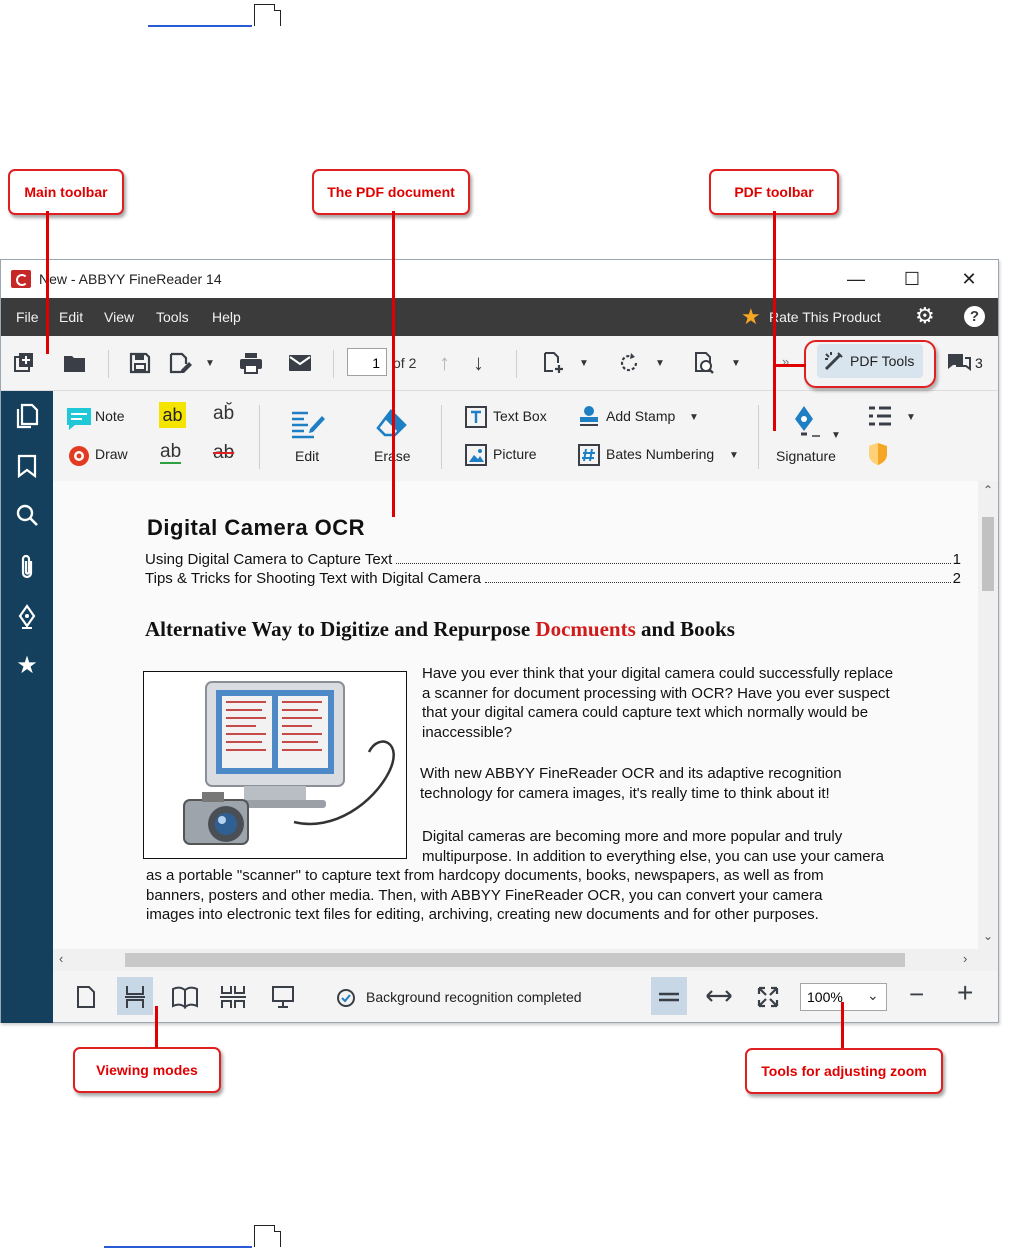  Describe the element at coordinates (308, 424) in the screenshot. I see `edit-text-icon` at that location.